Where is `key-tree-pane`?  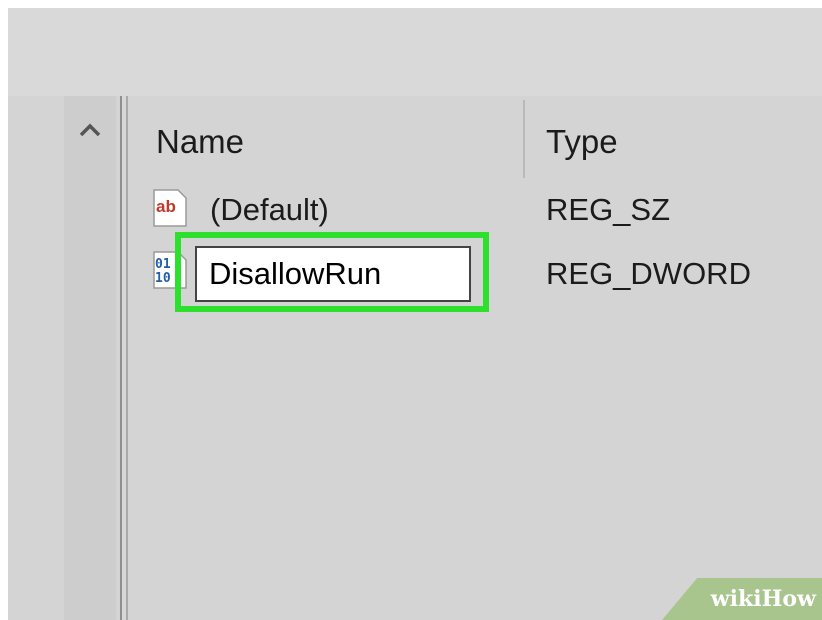
key-tree-pane is located at coordinates (64, 358).